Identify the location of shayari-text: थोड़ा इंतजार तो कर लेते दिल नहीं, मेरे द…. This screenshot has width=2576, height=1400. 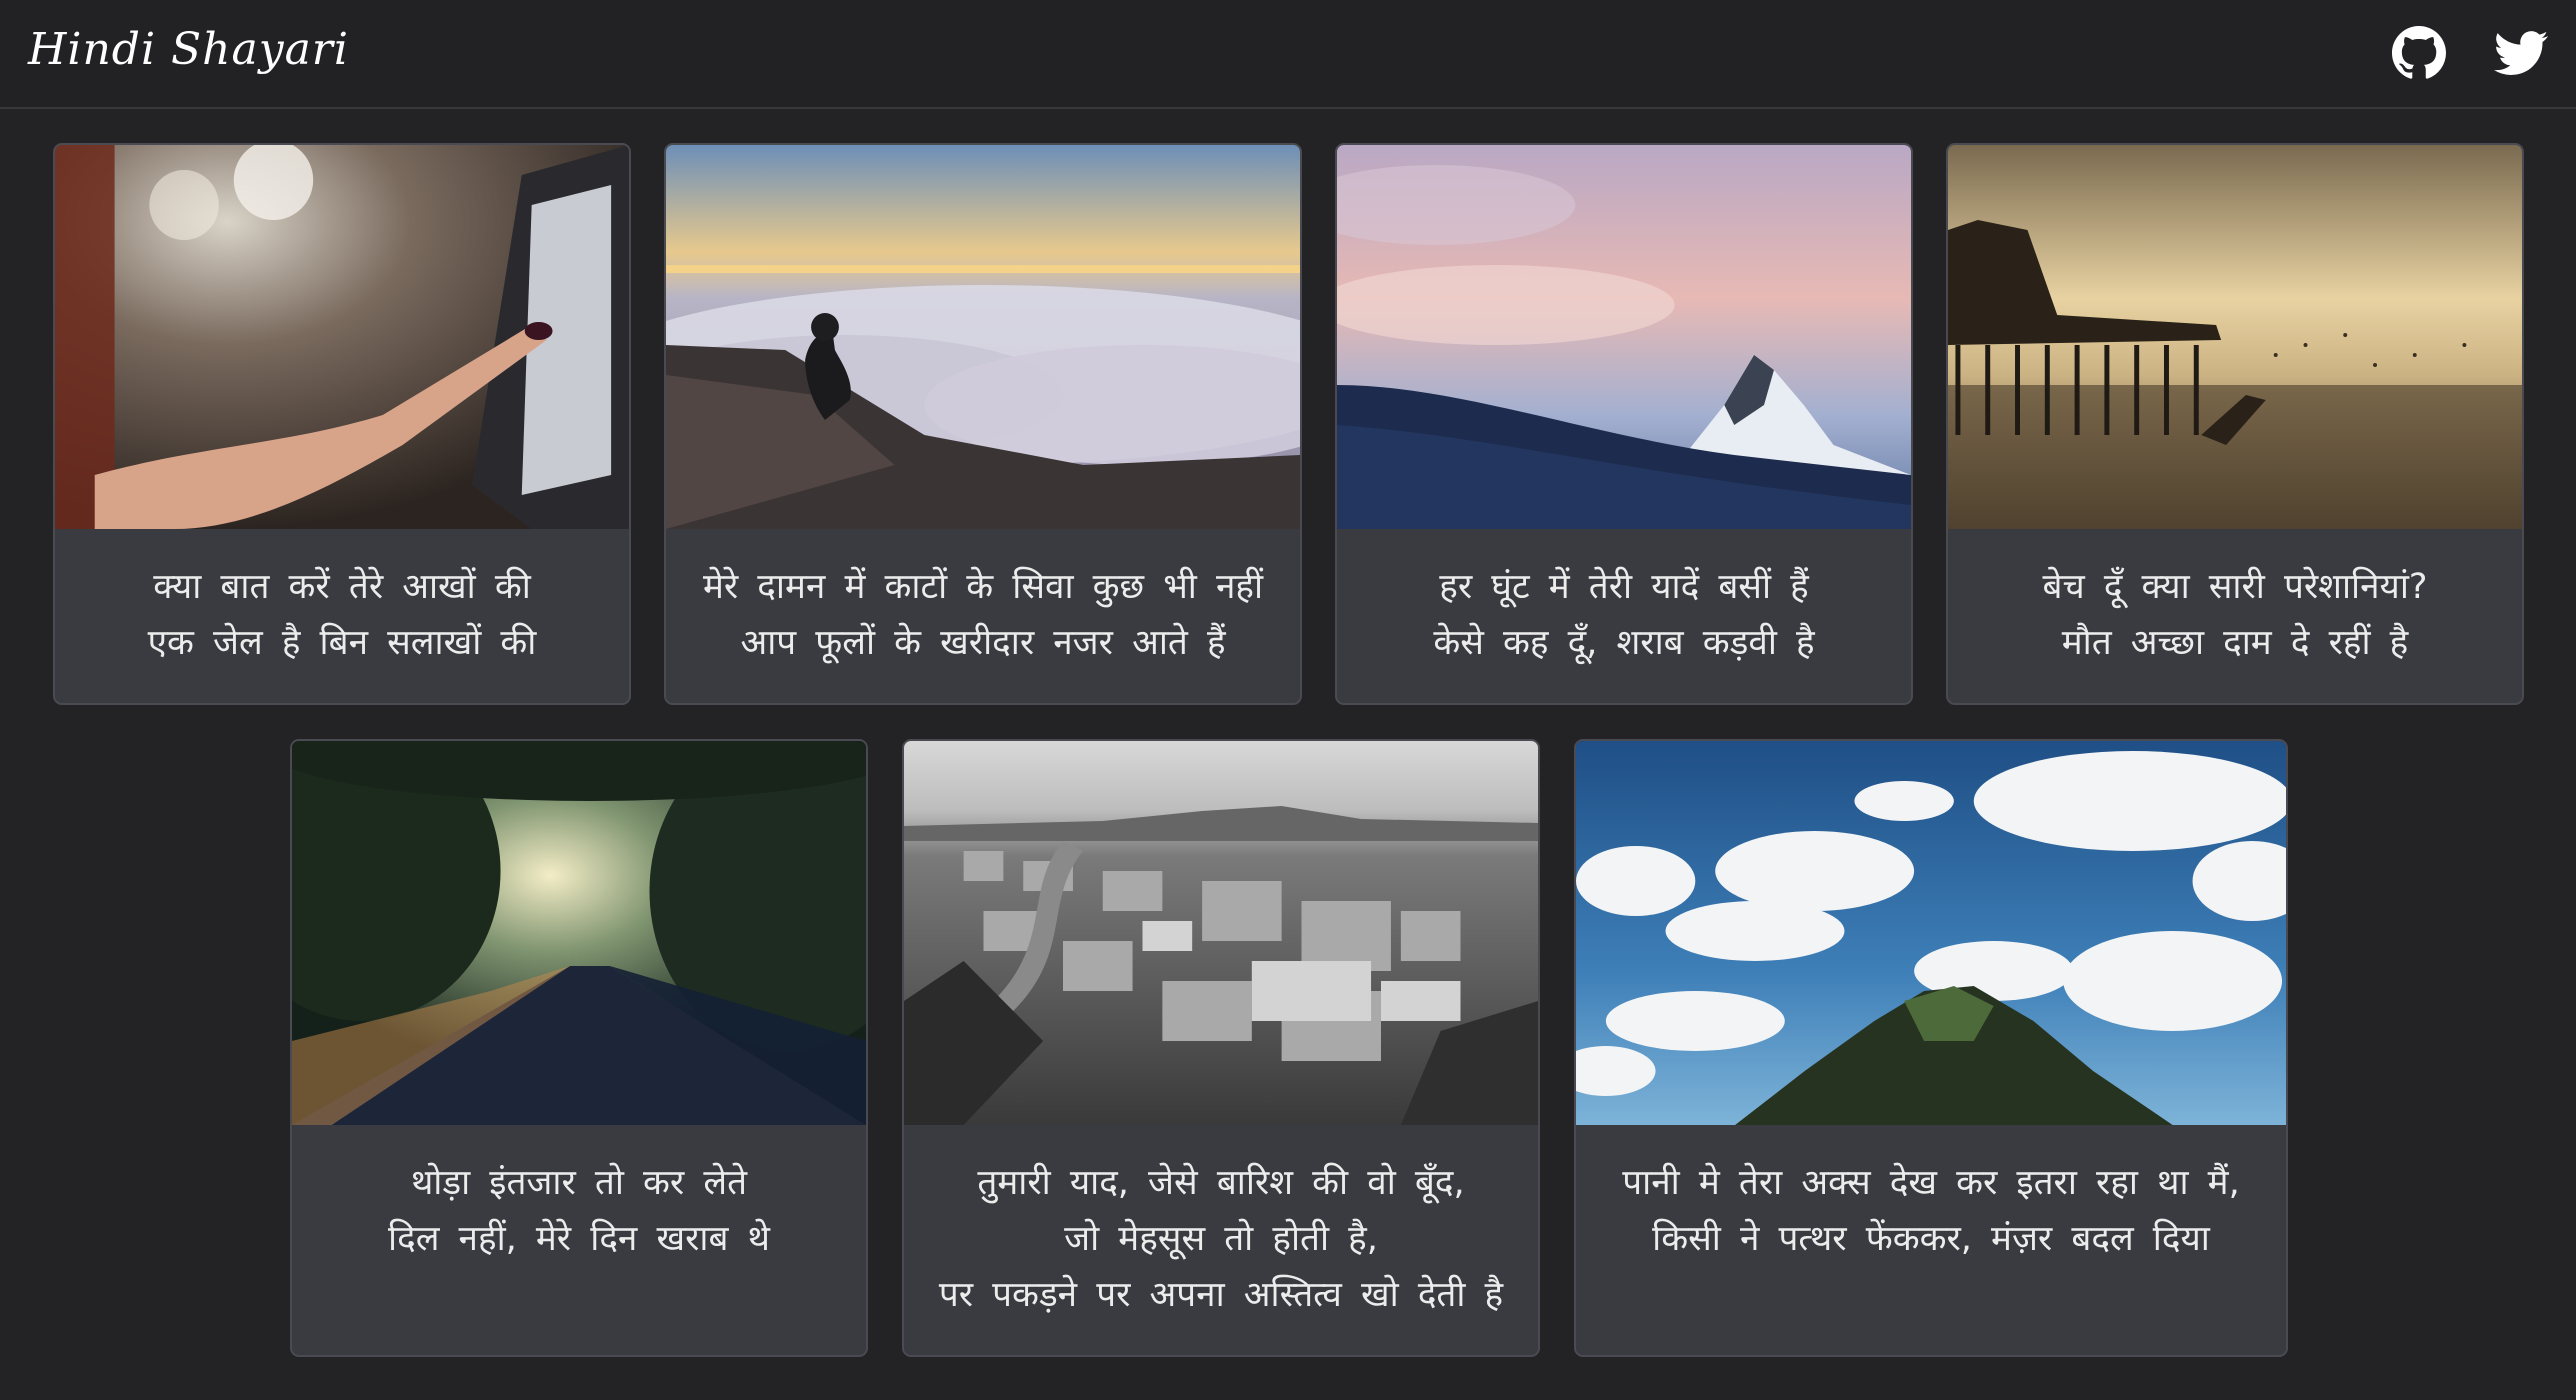
(579, 1240).